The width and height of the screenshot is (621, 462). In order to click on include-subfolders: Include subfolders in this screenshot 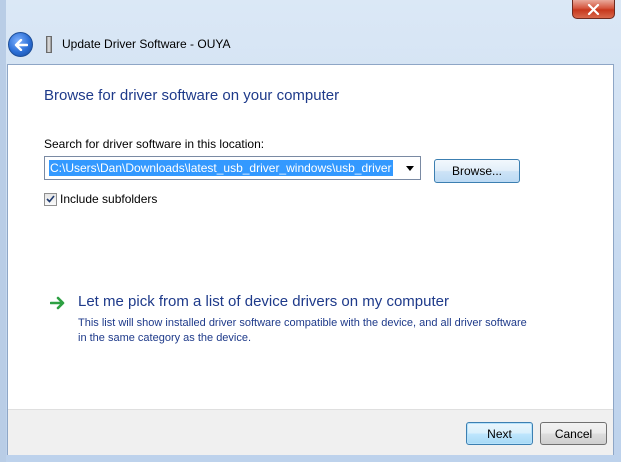, I will do `click(100, 199)`.